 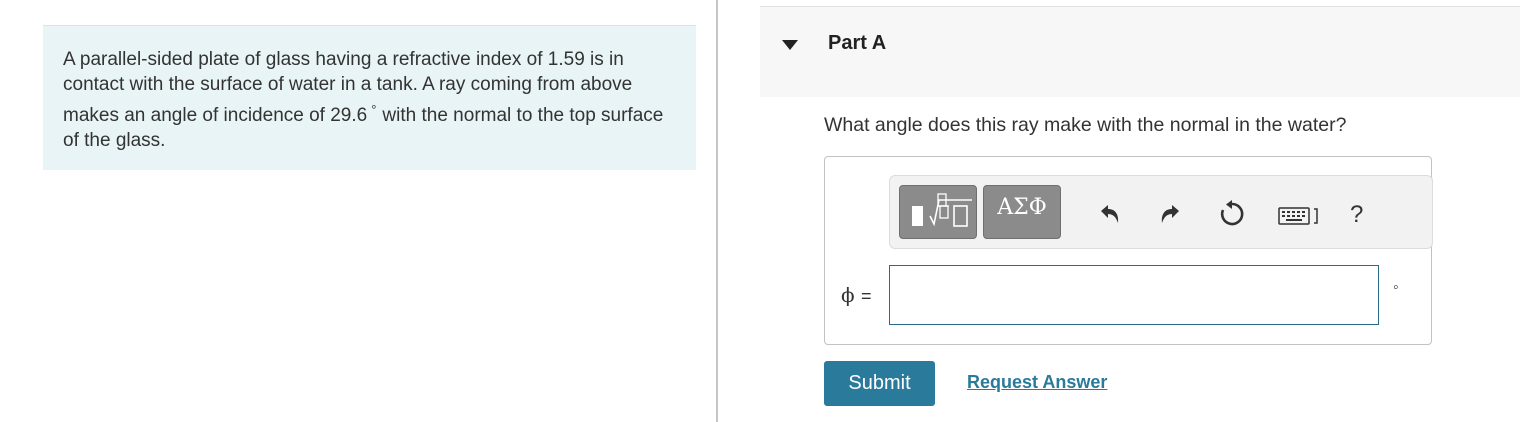 I want to click on part-a-header: Part A, so click(x=1140, y=51).